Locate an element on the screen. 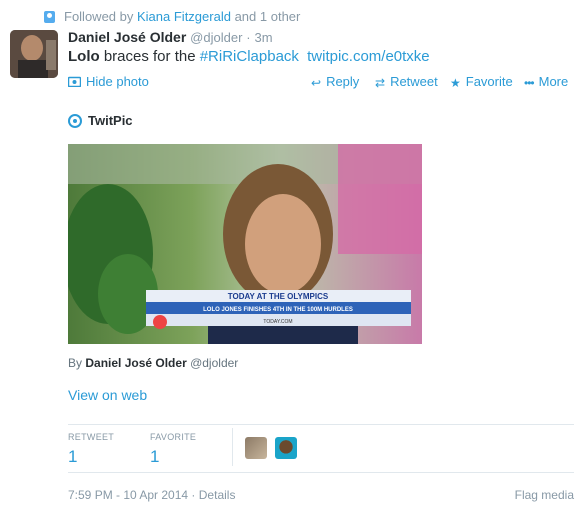 This screenshot has height=510, width=582. card-provider: TwitPic is located at coordinates (100, 120).